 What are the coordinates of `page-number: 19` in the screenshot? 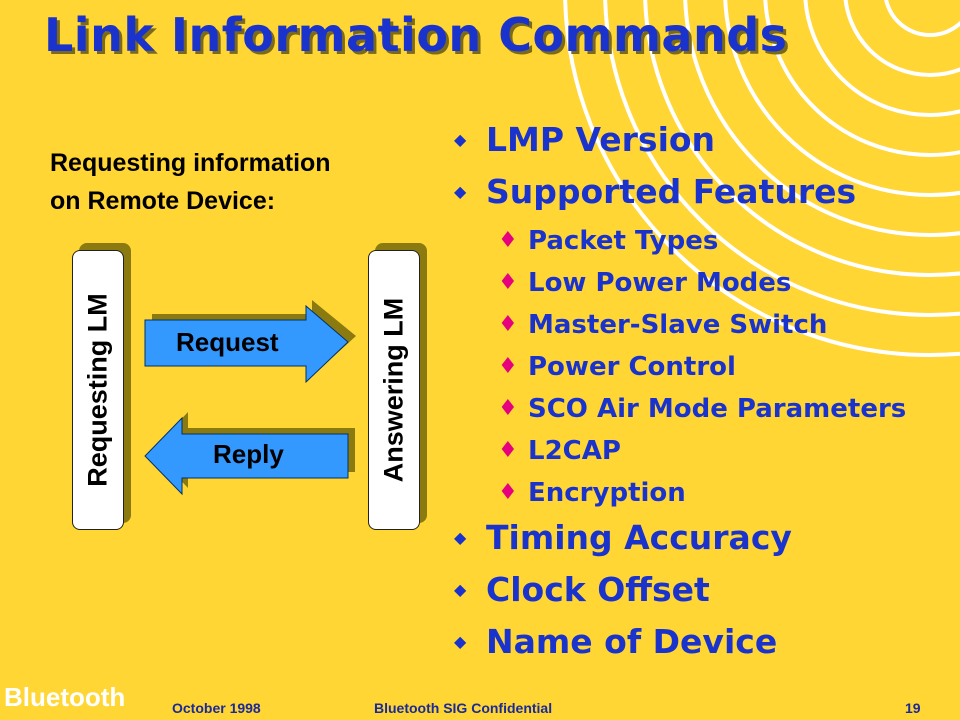 It's located at (913, 708).